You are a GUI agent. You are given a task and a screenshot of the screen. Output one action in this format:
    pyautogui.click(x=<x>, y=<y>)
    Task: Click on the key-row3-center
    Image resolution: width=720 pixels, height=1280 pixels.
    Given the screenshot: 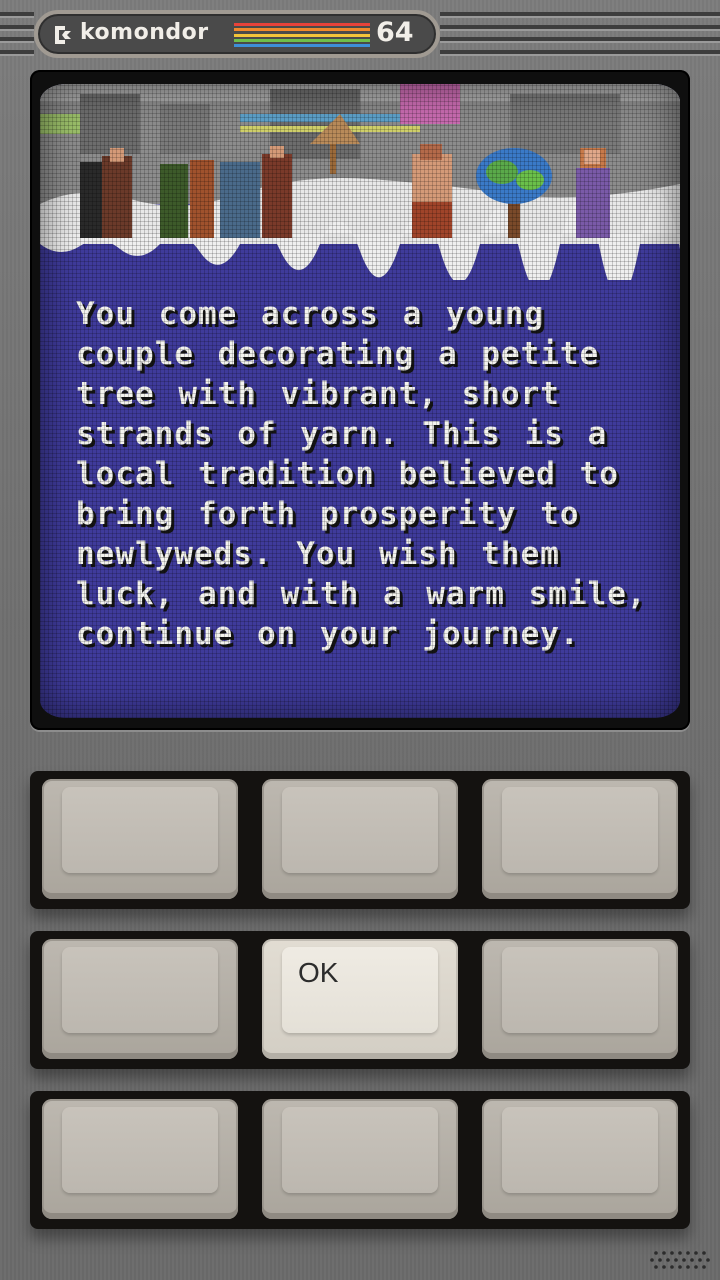 What is the action you would take?
    pyautogui.click(x=360, y=1159)
    